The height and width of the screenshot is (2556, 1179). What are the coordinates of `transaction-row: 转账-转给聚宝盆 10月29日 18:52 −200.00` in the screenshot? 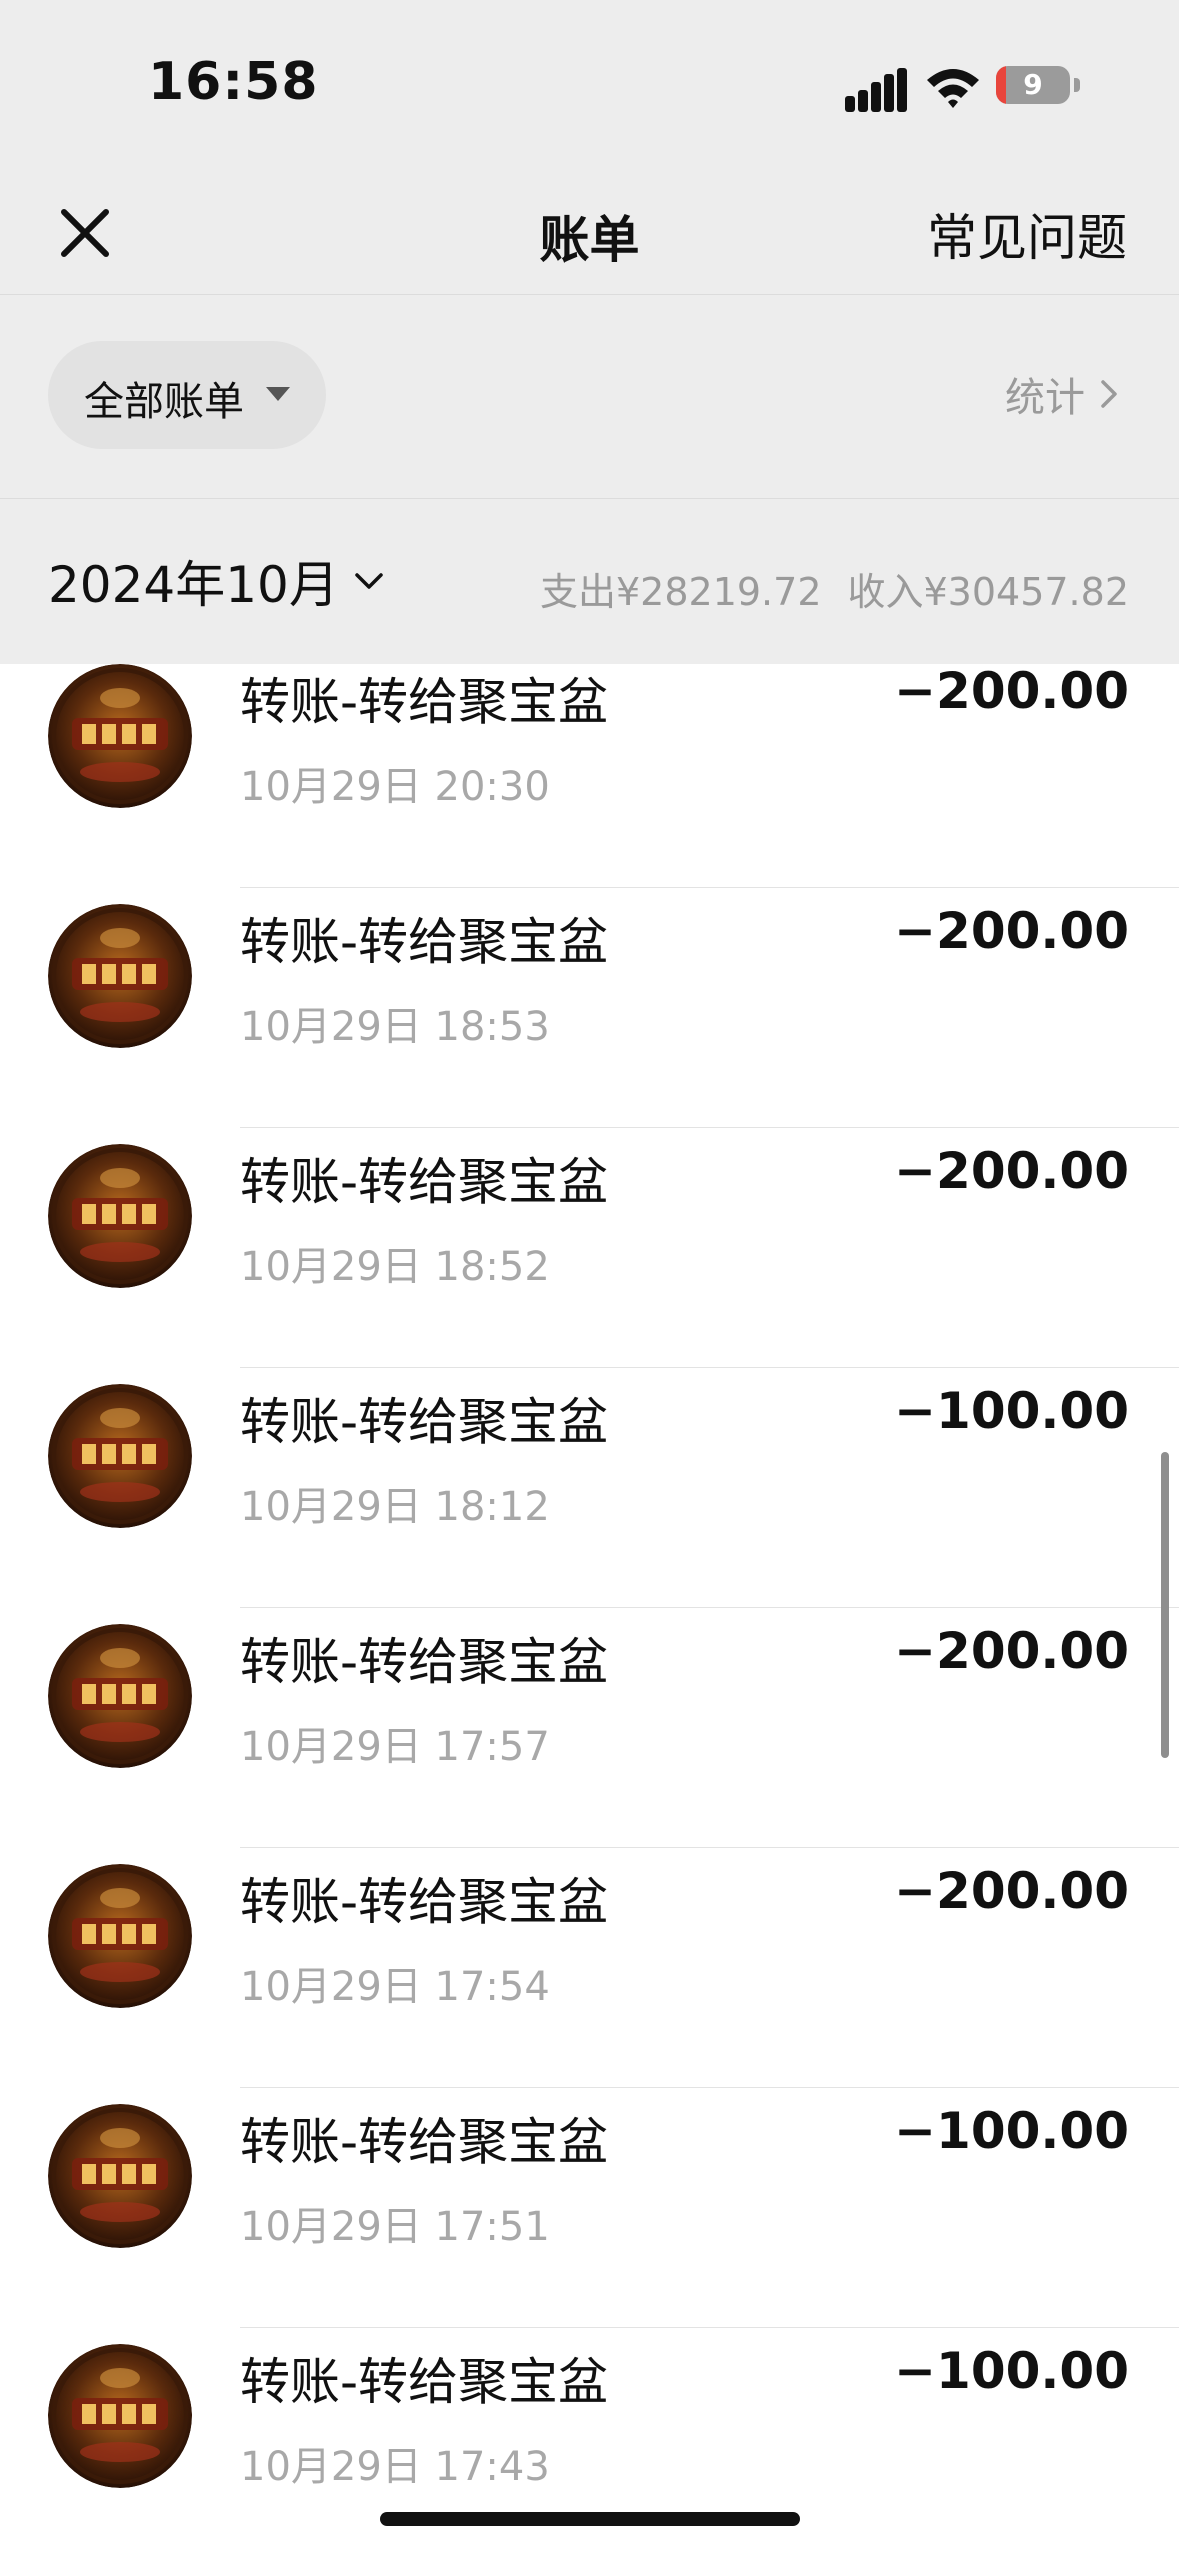 It's located at (589, 1248).